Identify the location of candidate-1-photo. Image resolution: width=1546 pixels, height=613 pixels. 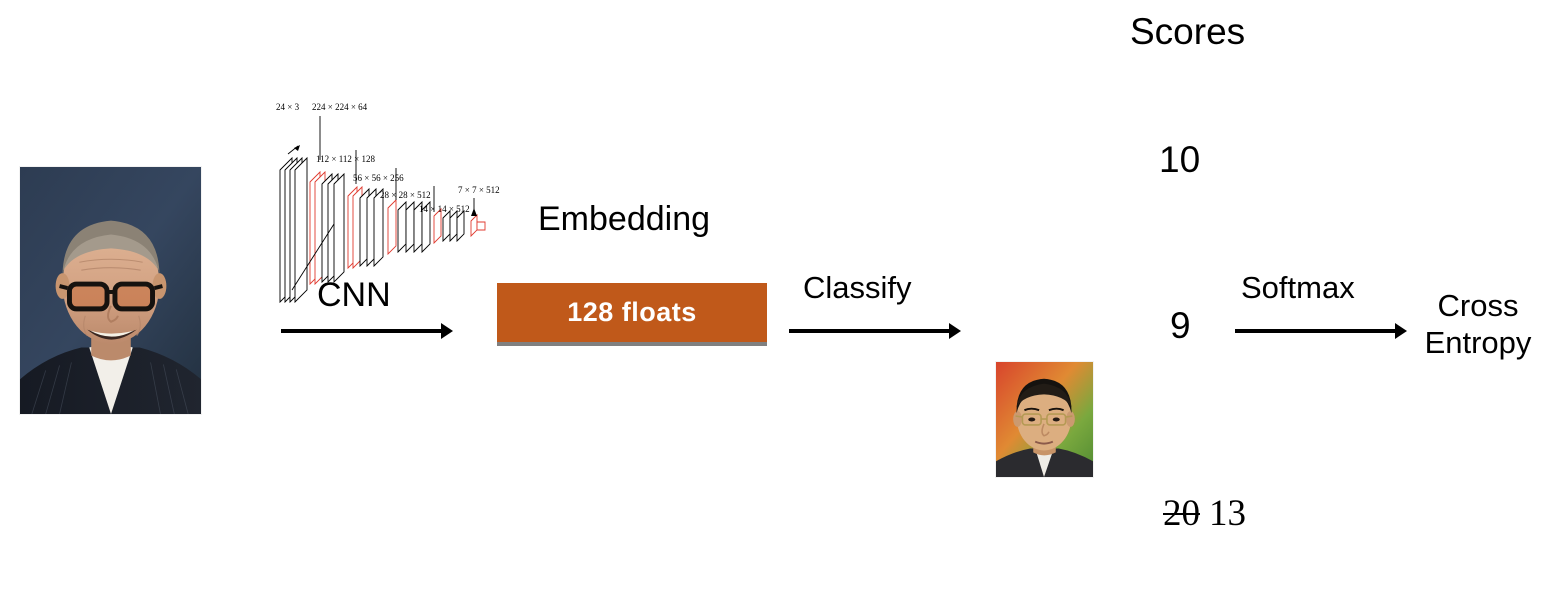
(1044, 419).